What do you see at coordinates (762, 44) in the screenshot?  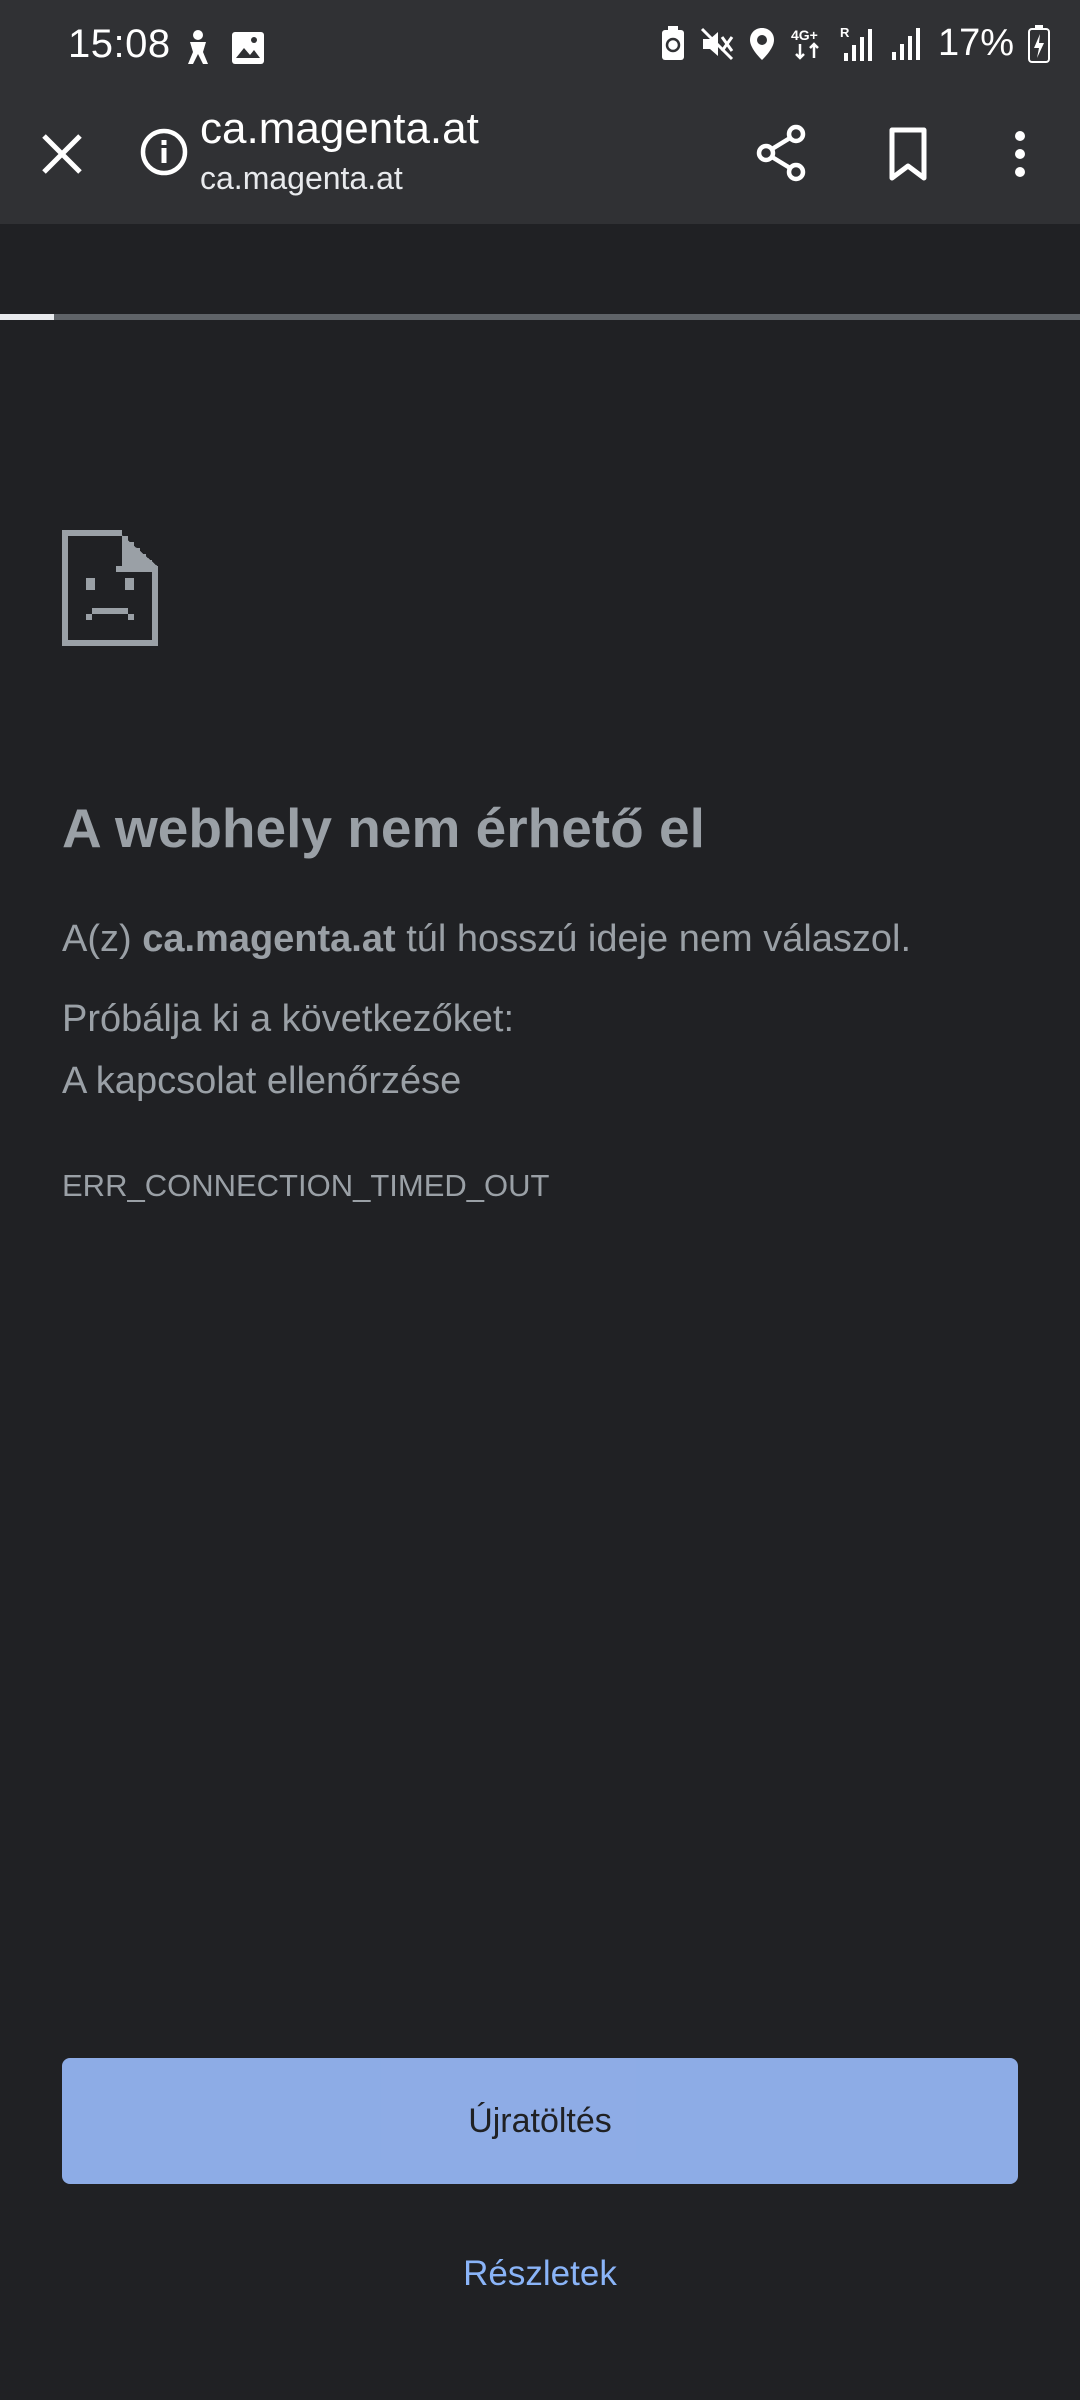 I see `location-icon` at bounding box center [762, 44].